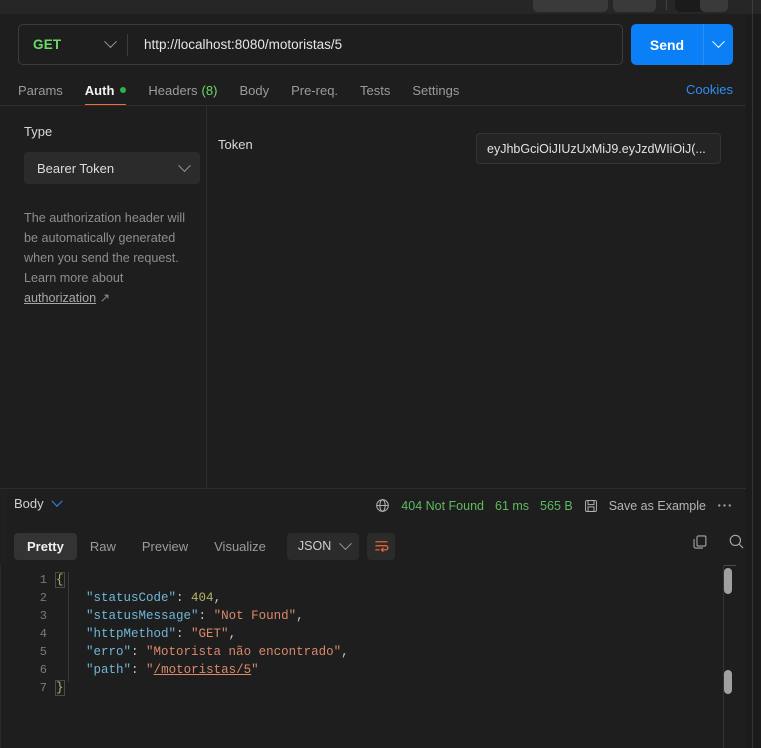 The image size is (761, 748). I want to click on line-number: 1, so click(43, 580).